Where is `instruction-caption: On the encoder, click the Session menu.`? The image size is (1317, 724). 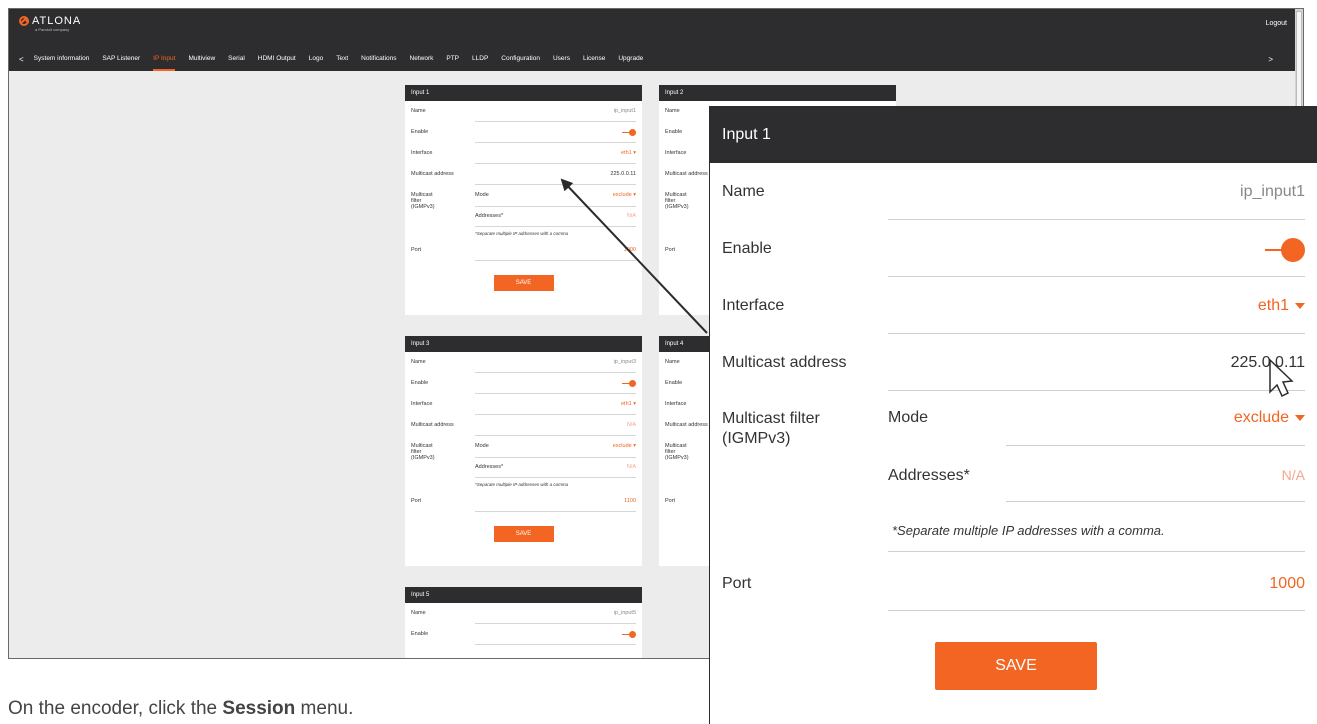 instruction-caption: On the encoder, click the Session menu. is located at coordinates (180, 709).